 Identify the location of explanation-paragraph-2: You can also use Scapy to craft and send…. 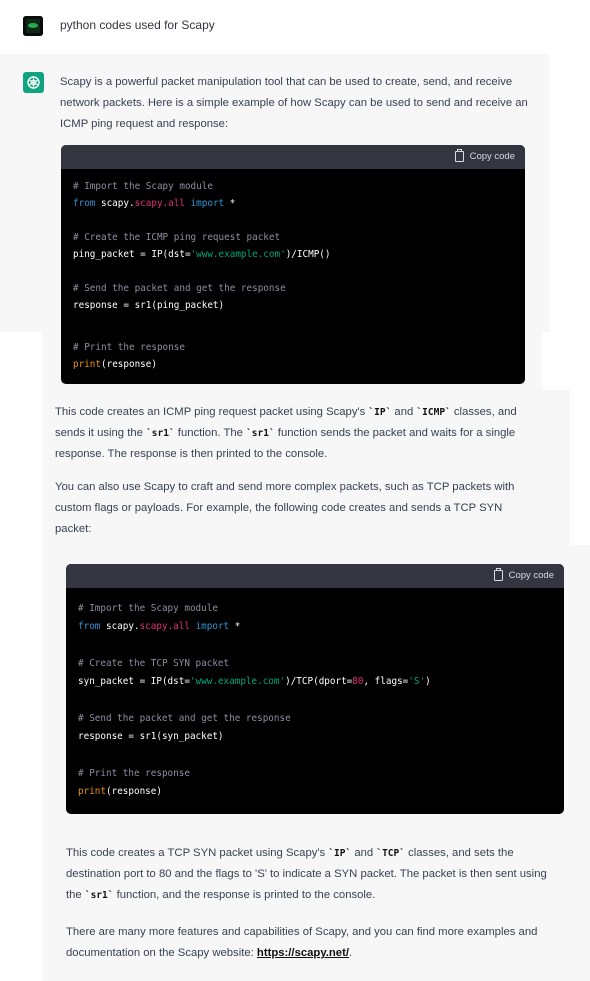
(285, 508).